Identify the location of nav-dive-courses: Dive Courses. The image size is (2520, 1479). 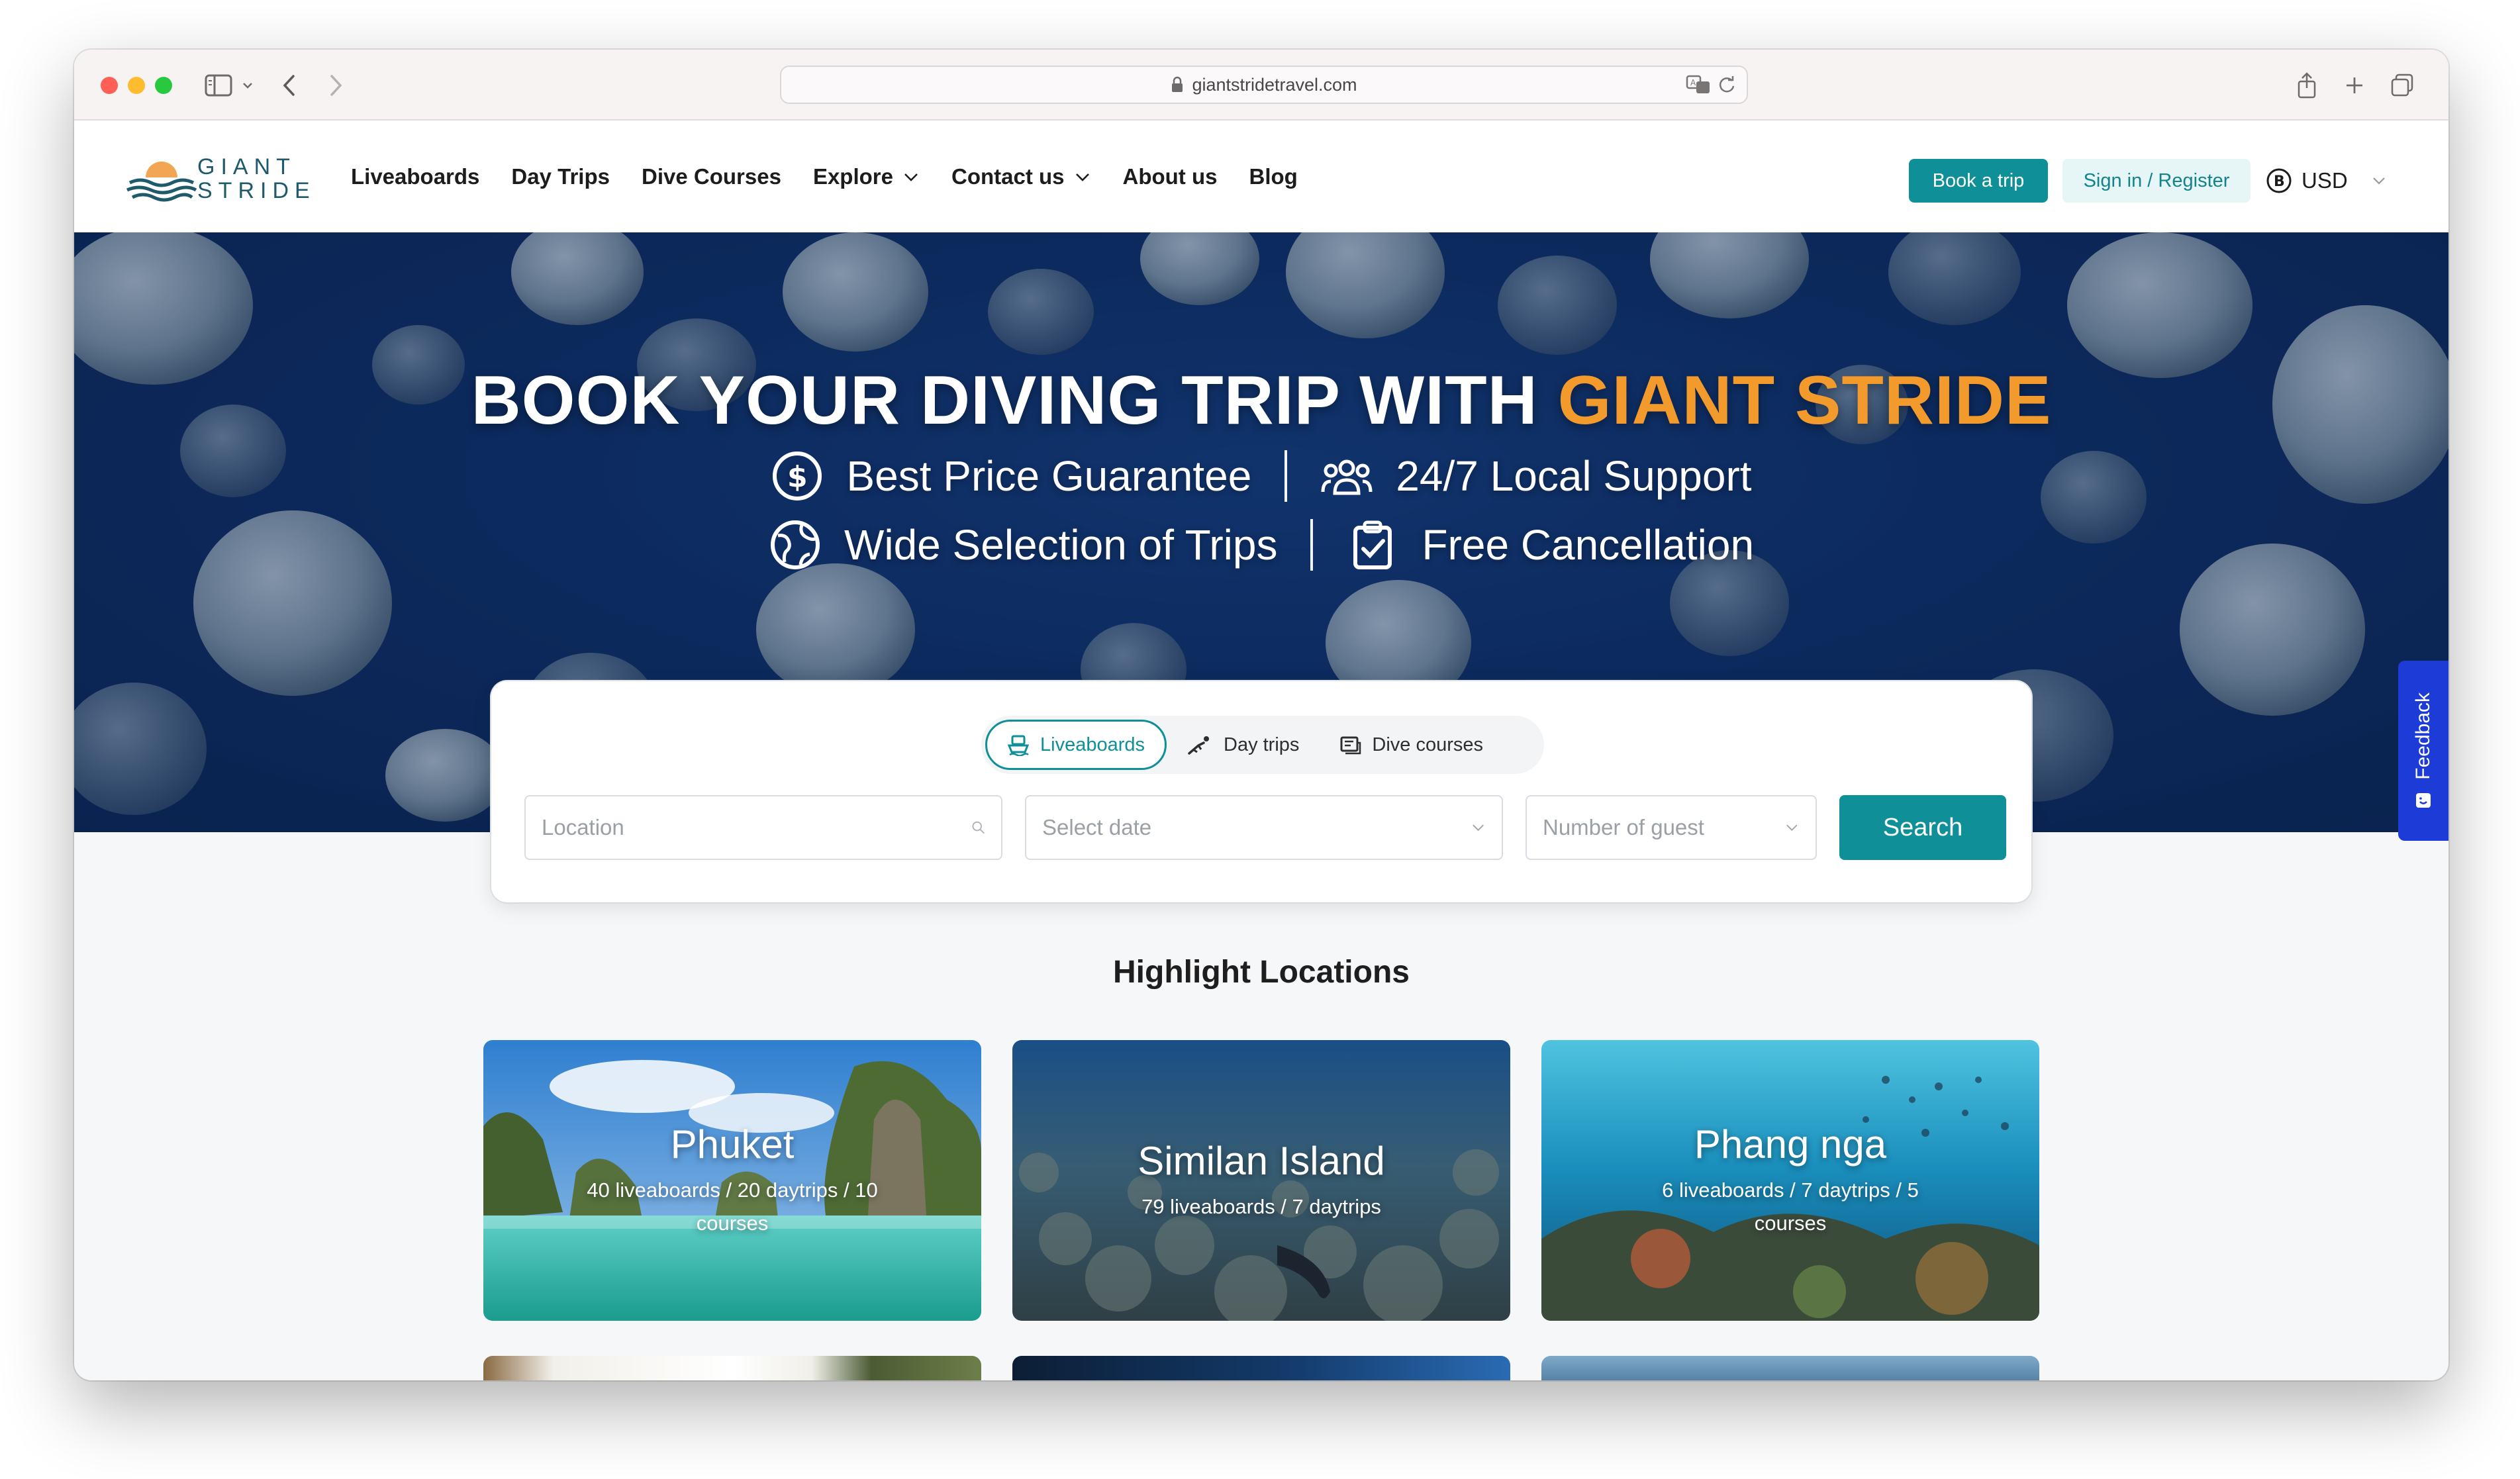
(711, 176).